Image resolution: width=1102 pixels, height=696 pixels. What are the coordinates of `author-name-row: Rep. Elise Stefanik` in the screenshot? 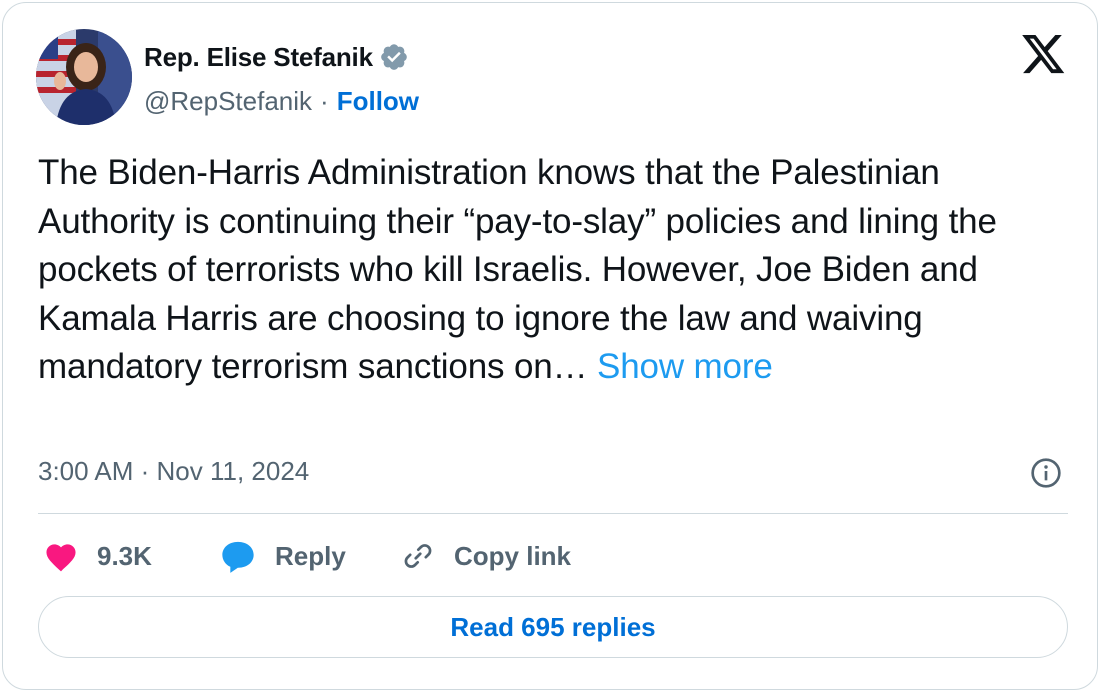 It's located at (276, 57).